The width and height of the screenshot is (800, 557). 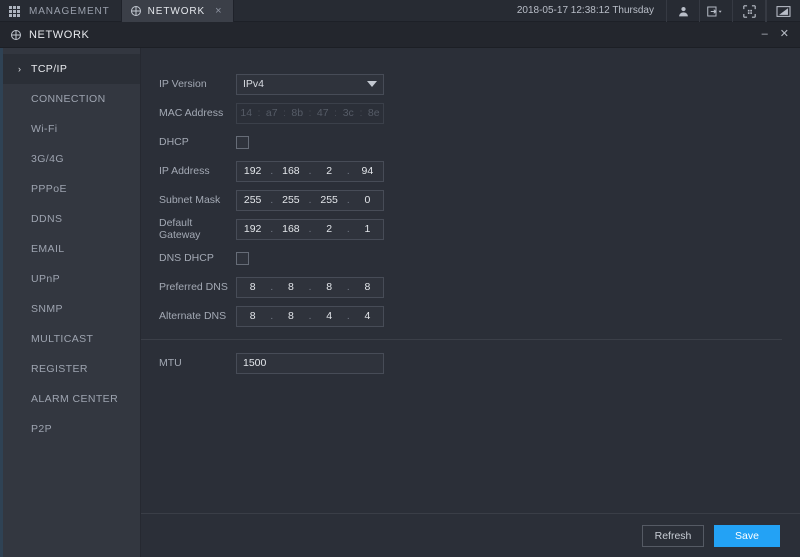 What do you see at coordinates (479, 200) in the screenshot?
I see `field-subnet-mask: Subnet Mask 255 . 255 . 255 . 0` at bounding box center [479, 200].